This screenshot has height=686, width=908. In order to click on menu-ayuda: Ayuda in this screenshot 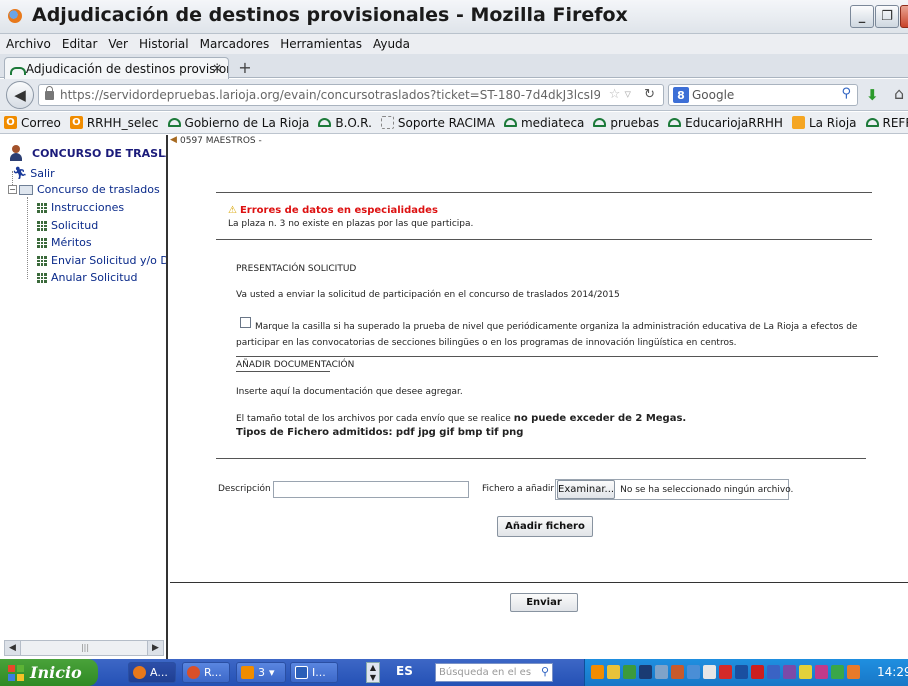, I will do `click(391, 44)`.